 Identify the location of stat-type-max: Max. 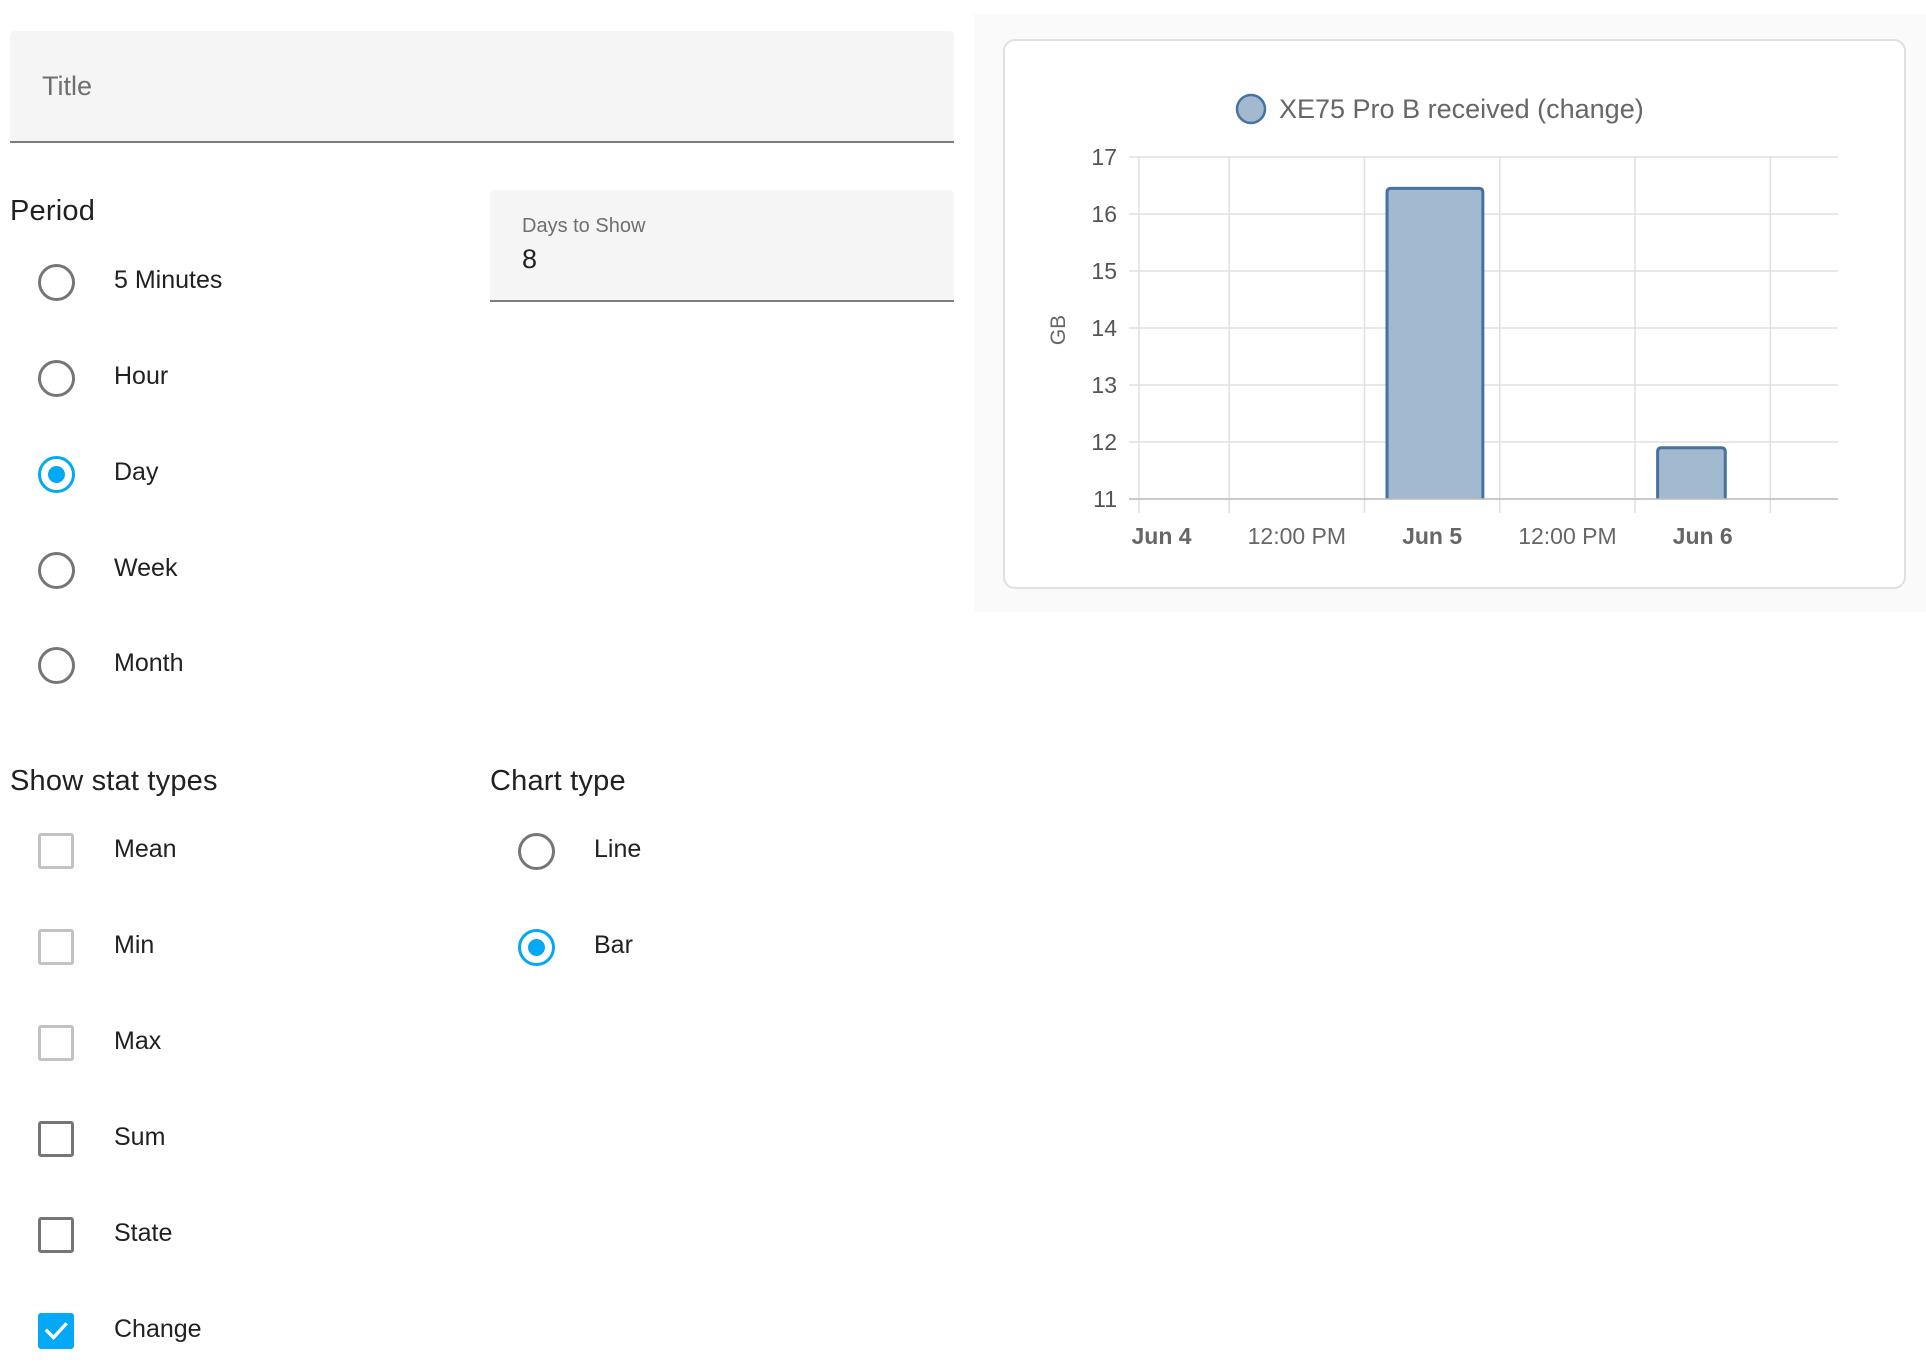
(160, 1043).